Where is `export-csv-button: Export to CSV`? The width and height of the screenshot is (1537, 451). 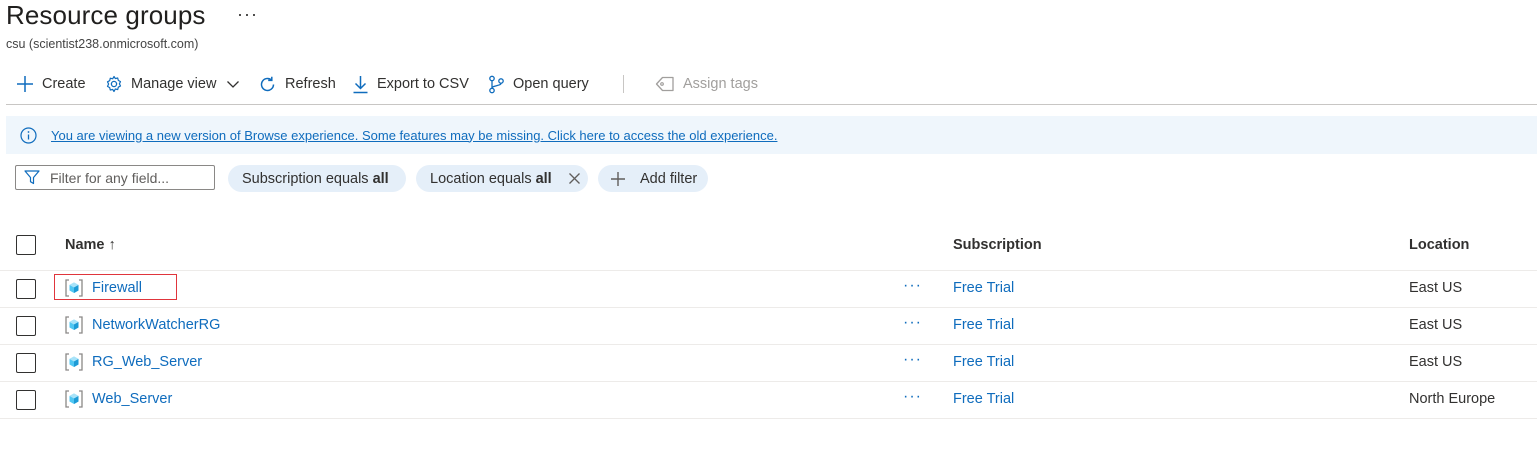 export-csv-button: Export to CSV is located at coordinates (410, 84).